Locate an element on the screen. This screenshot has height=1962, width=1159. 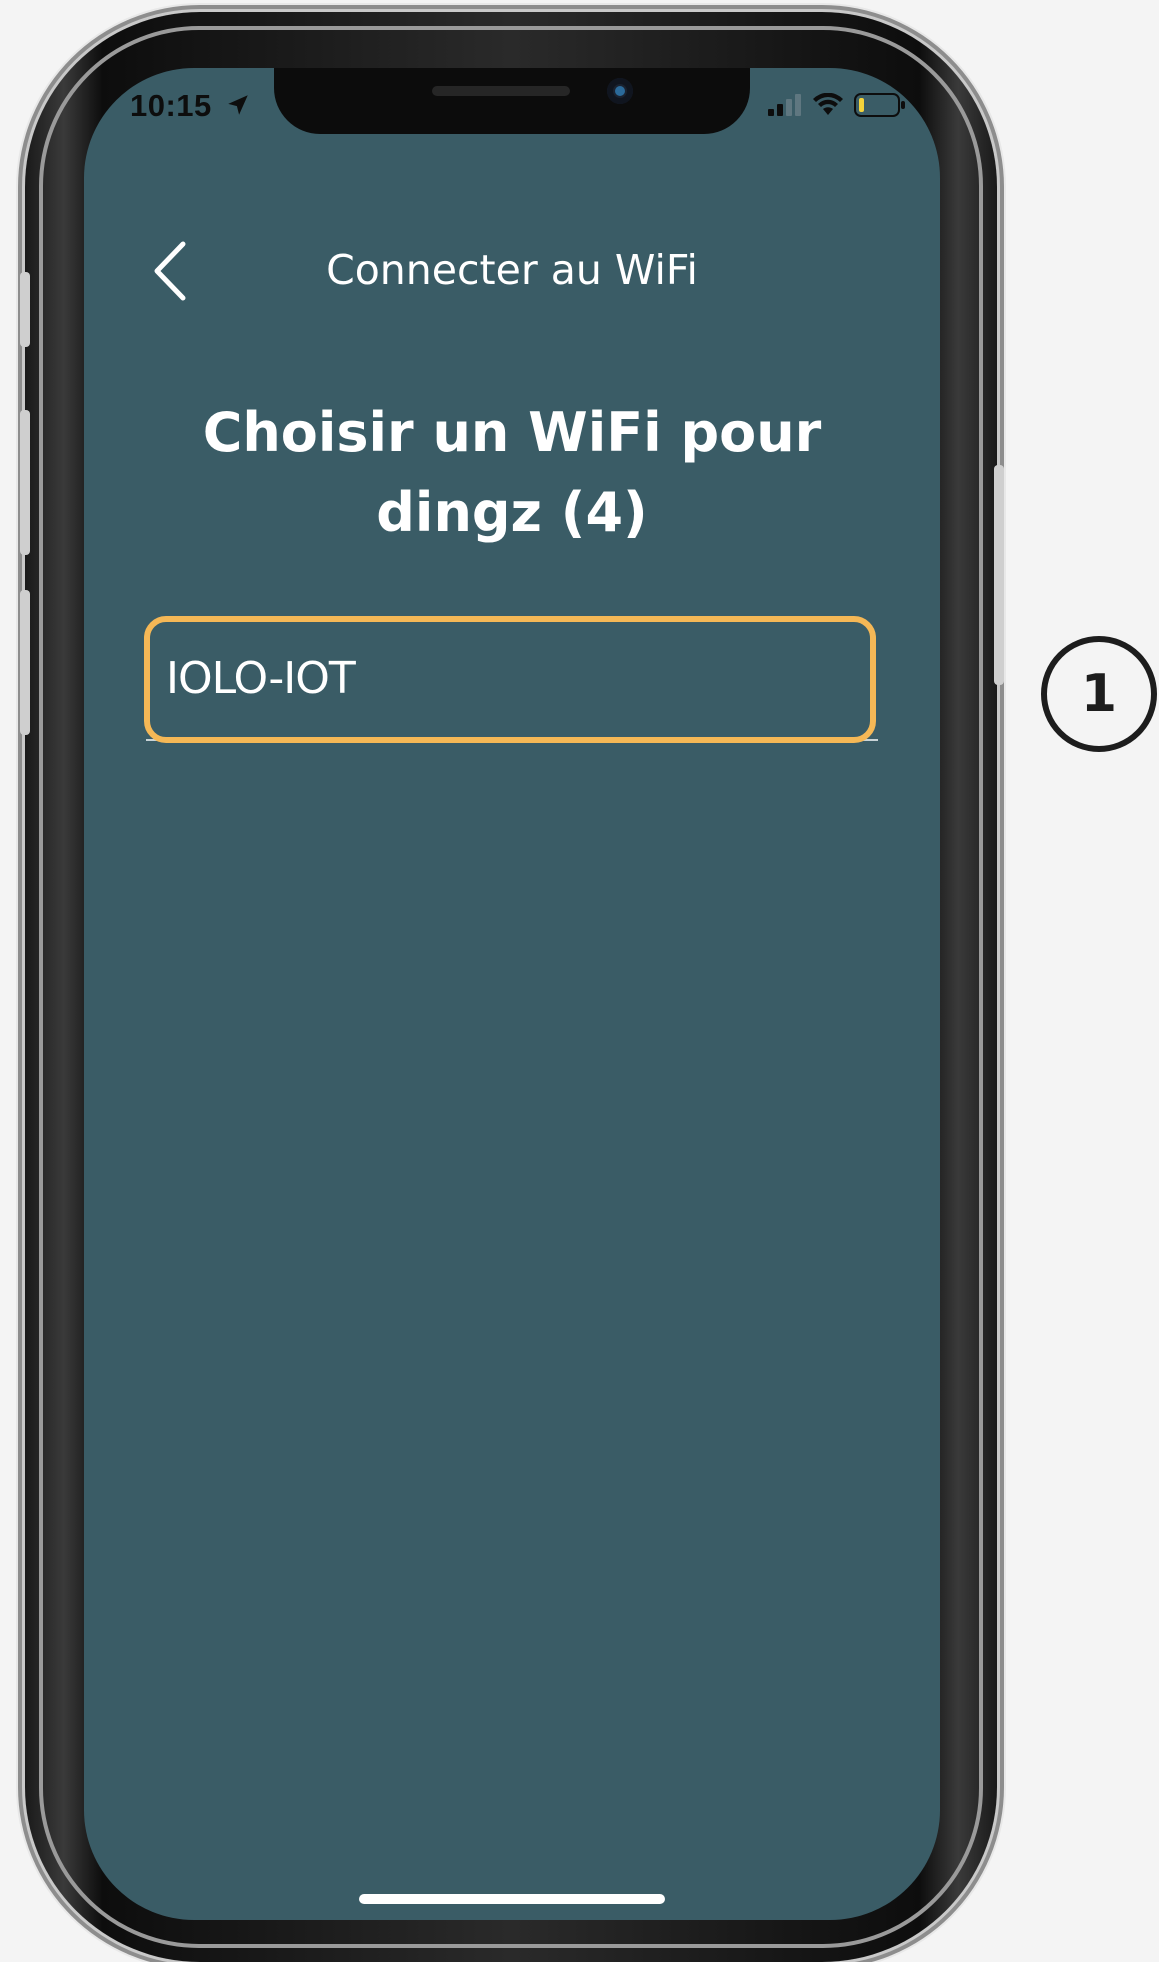
battery-low-icon is located at coordinates (880, 107).